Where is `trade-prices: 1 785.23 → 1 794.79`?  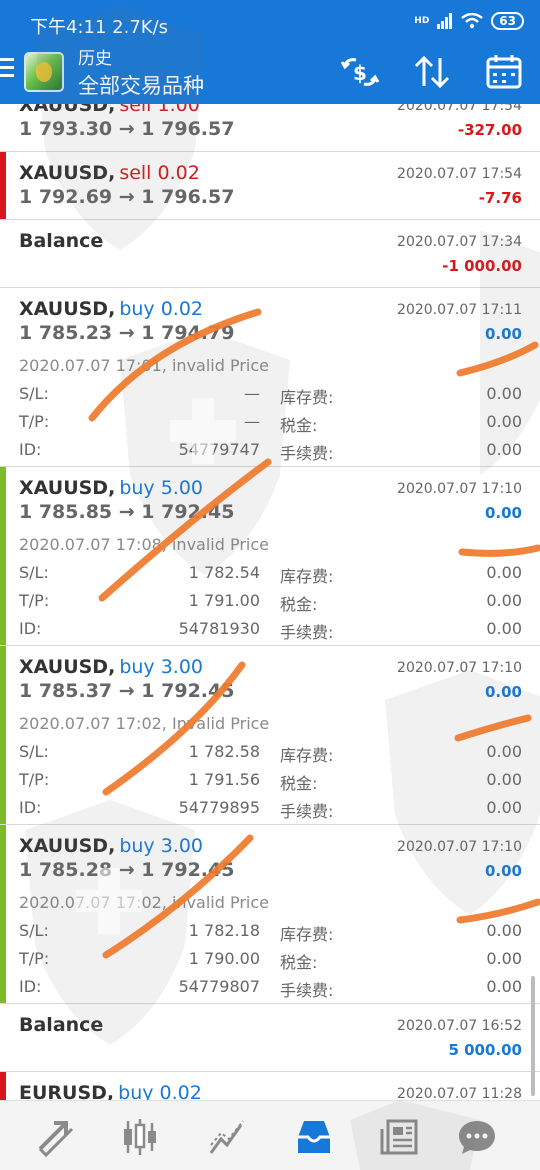
trade-prices: 1 785.23 → 1 794.79 is located at coordinates (127, 333).